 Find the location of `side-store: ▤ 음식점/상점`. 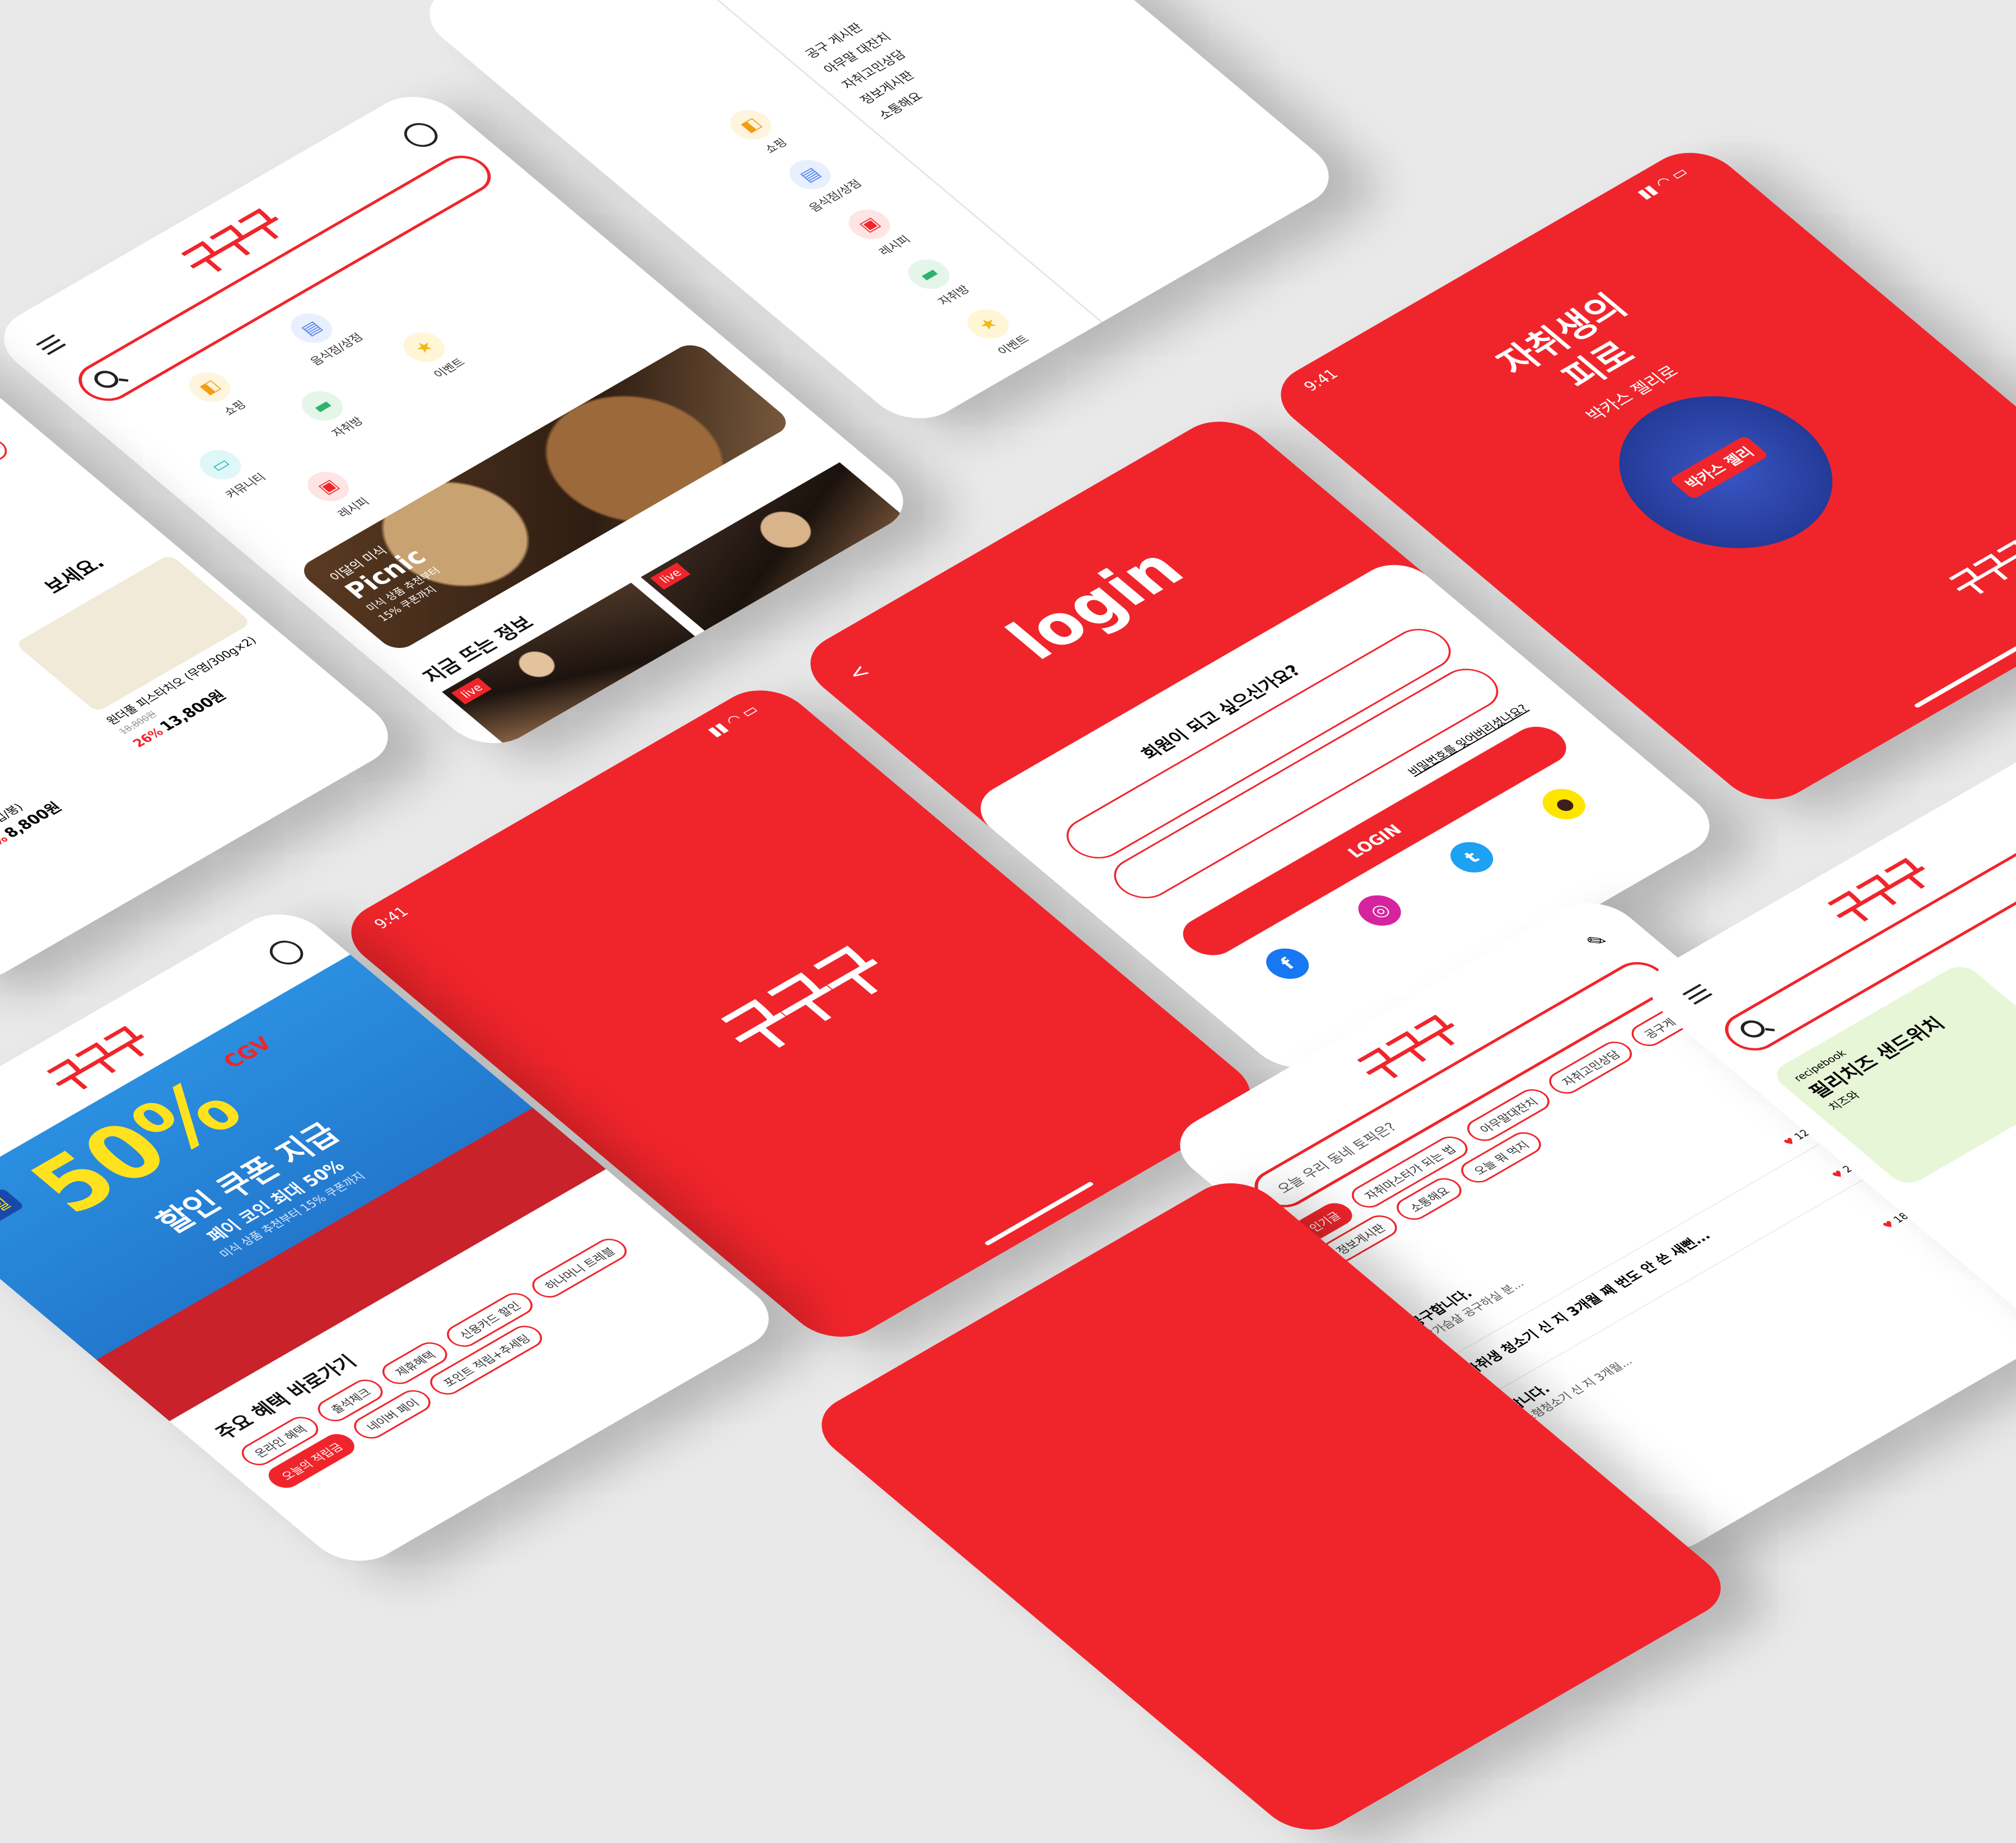

side-store: ▤ 음식점/상점 is located at coordinates (819, 182).